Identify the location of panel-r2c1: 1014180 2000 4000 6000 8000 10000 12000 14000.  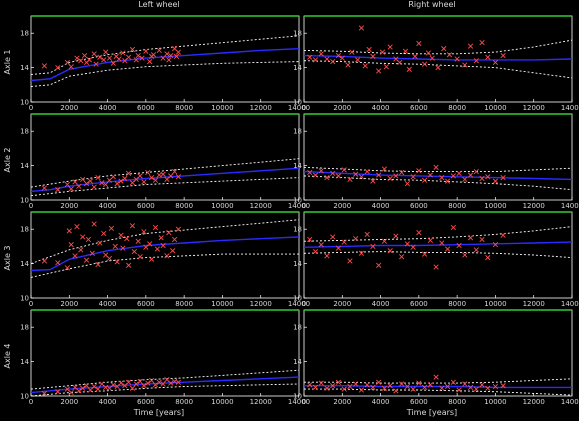
(165, 161).